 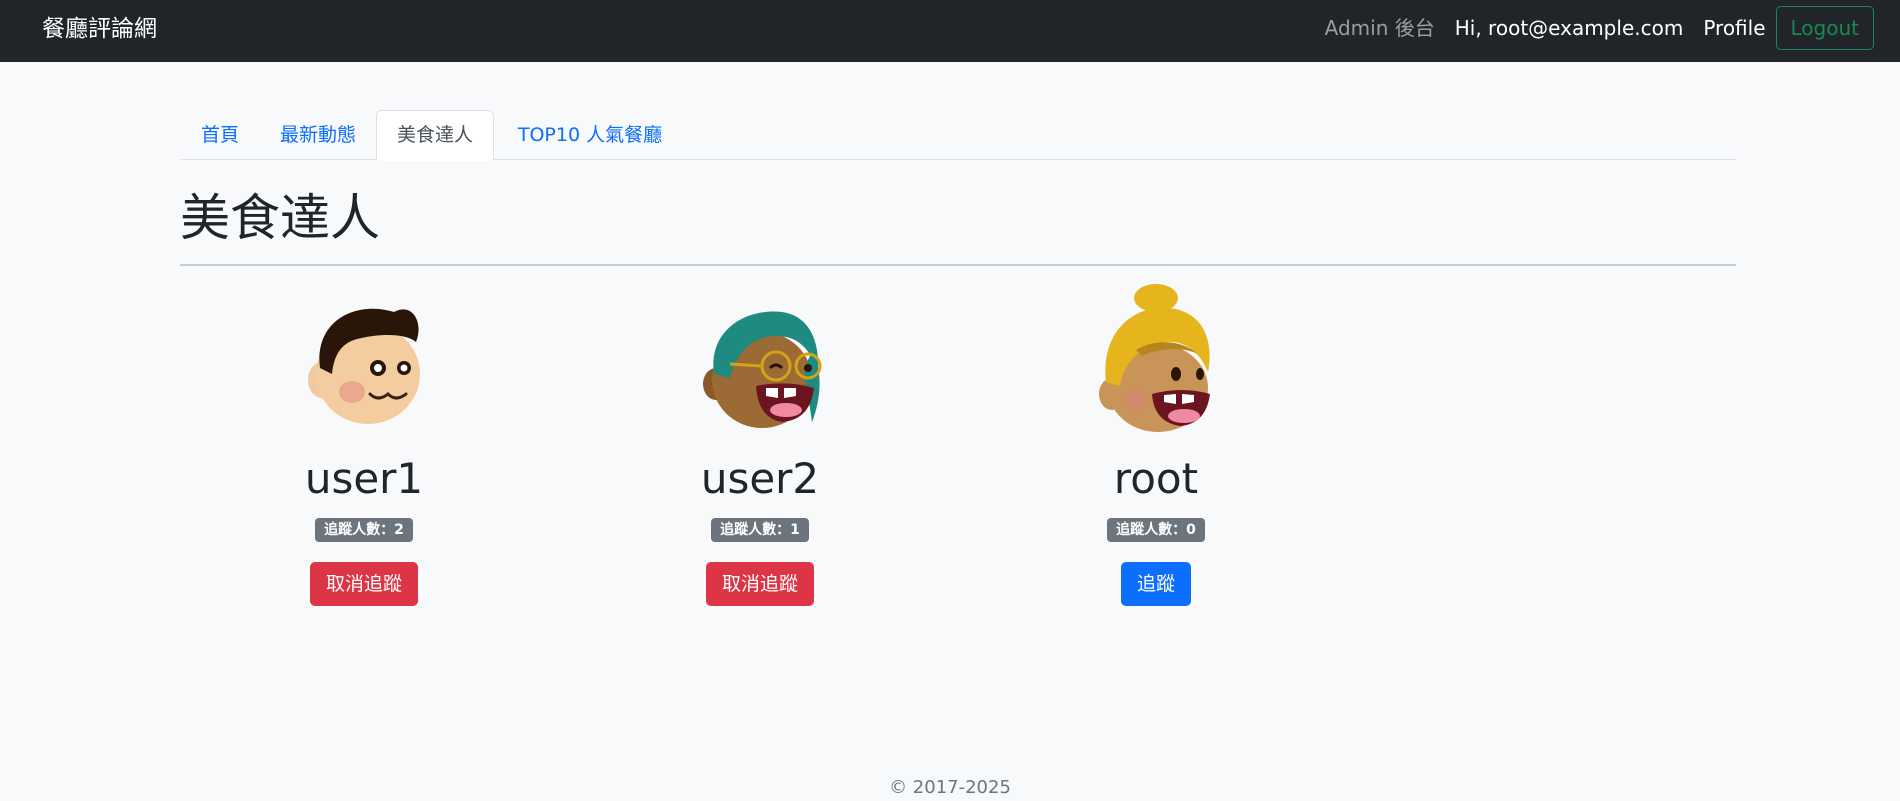 I want to click on follow-button: 追蹤, so click(x=1155, y=584).